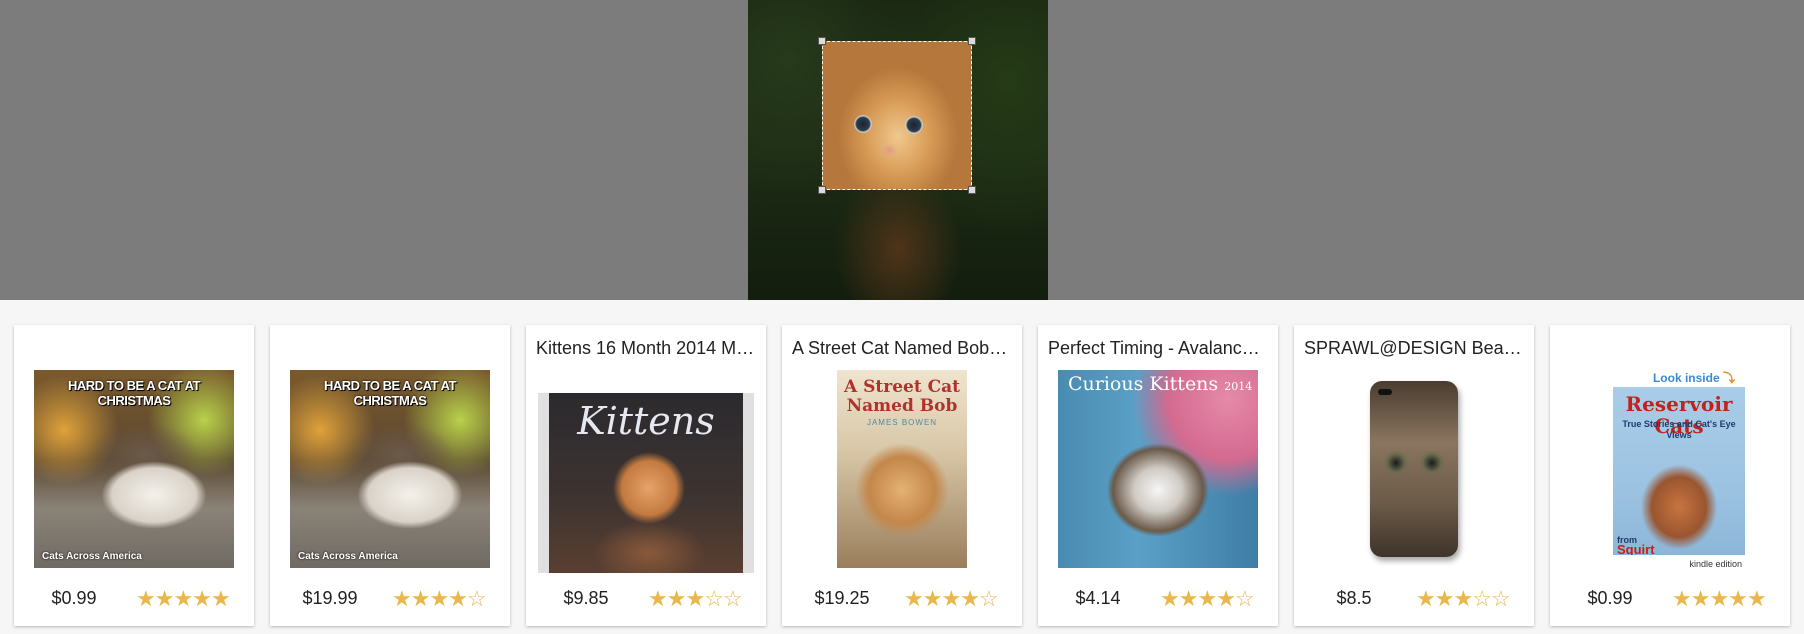  What do you see at coordinates (902, 396) in the screenshot?
I see `image-title: A Street Cat Named Bob` at bounding box center [902, 396].